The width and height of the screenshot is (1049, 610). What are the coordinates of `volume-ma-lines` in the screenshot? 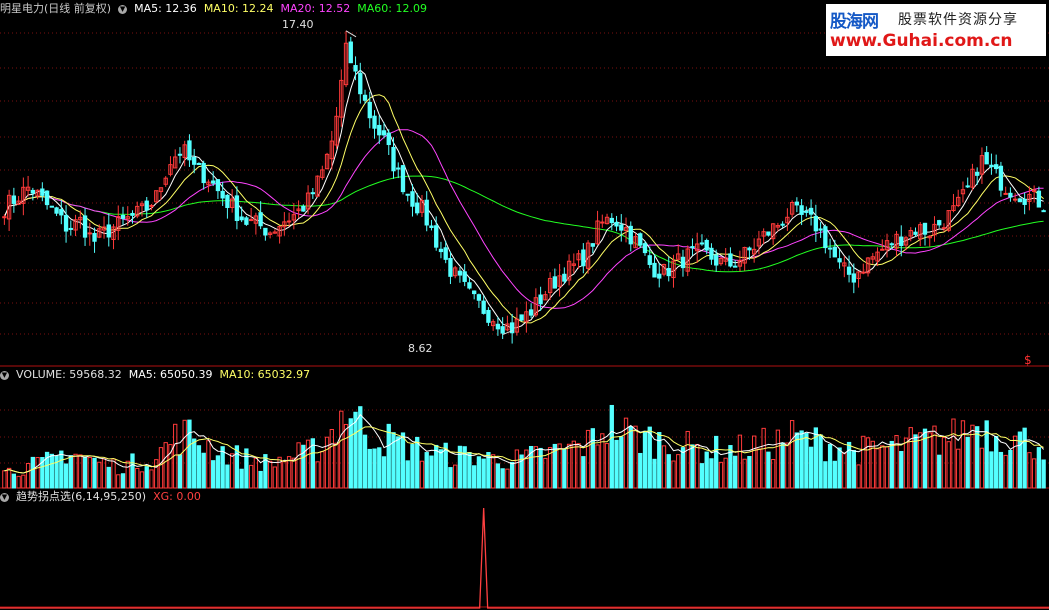 It's located at (524, 443).